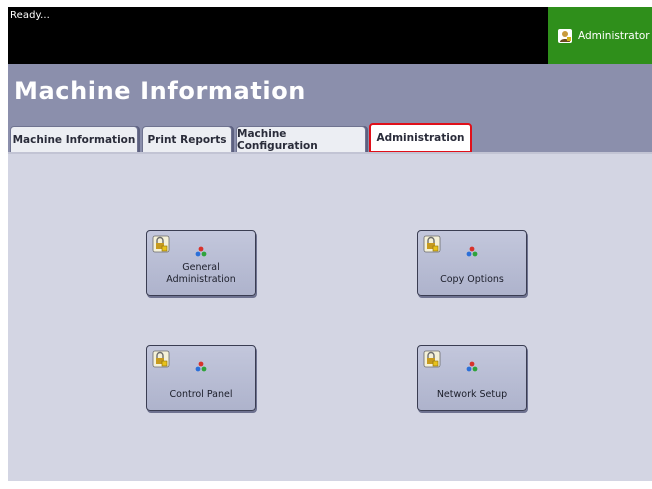 This screenshot has width=652, height=489. What do you see at coordinates (472, 378) in the screenshot?
I see `network-setup-button: Network Setup` at bounding box center [472, 378].